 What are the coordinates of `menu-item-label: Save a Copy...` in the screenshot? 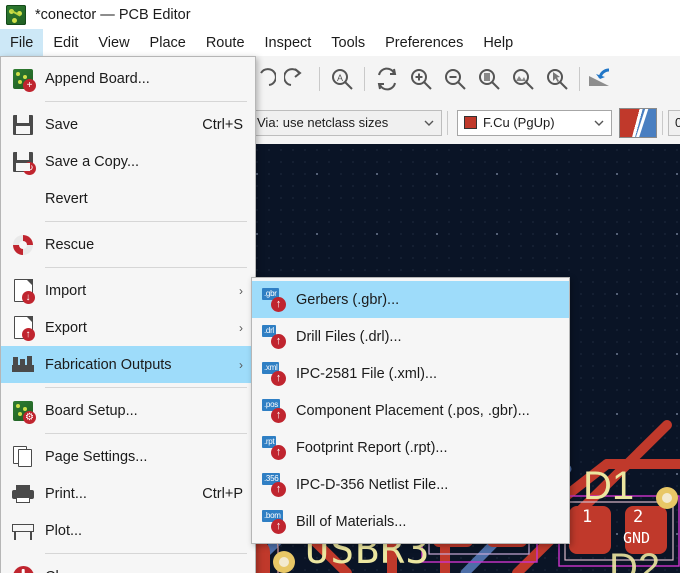 It's located at (92, 161).